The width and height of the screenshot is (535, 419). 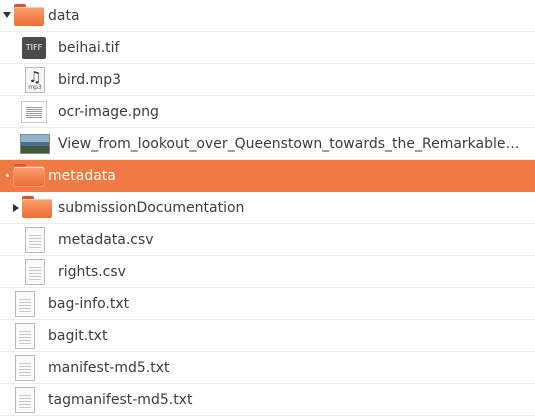 What do you see at coordinates (64, 16) in the screenshot?
I see `tree-row-label: data` at bounding box center [64, 16].